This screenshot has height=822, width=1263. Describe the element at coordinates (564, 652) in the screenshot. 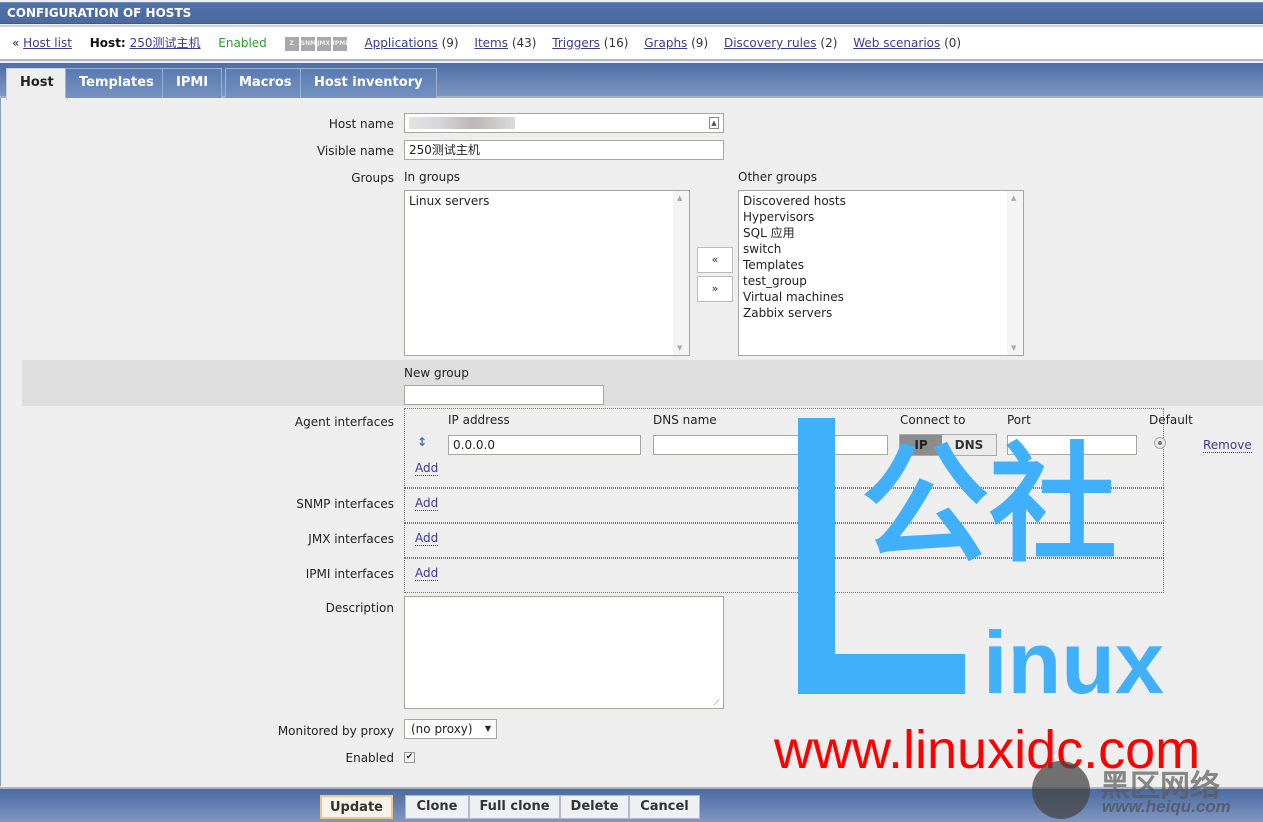

I see `description-textarea` at that location.